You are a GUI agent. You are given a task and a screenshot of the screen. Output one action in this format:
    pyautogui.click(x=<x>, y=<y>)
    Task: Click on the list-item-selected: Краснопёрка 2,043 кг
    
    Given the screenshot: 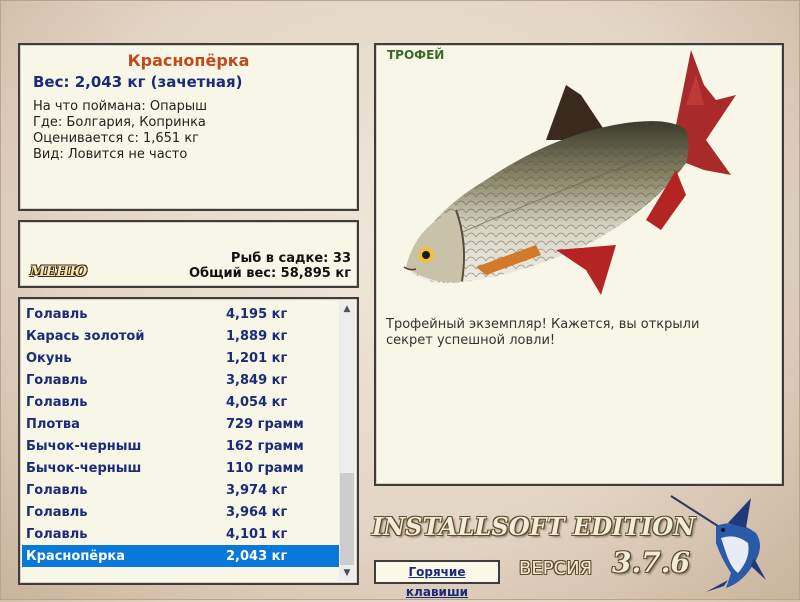 What is the action you would take?
    pyautogui.click(x=181, y=556)
    